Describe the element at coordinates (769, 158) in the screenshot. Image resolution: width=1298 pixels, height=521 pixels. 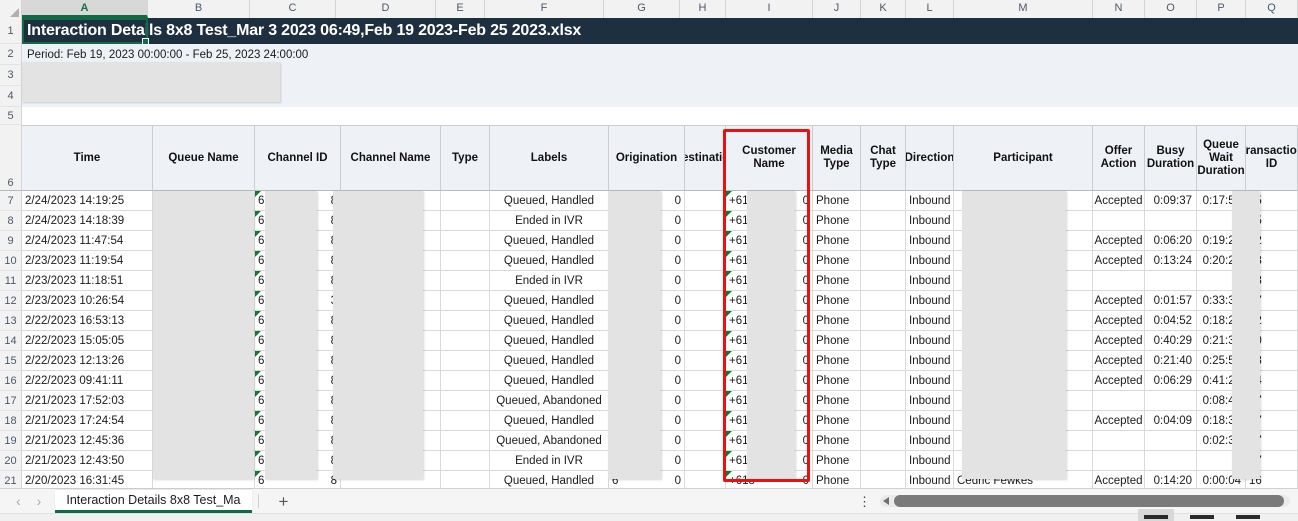
I see `th-customer-name: Customer Name` at that location.